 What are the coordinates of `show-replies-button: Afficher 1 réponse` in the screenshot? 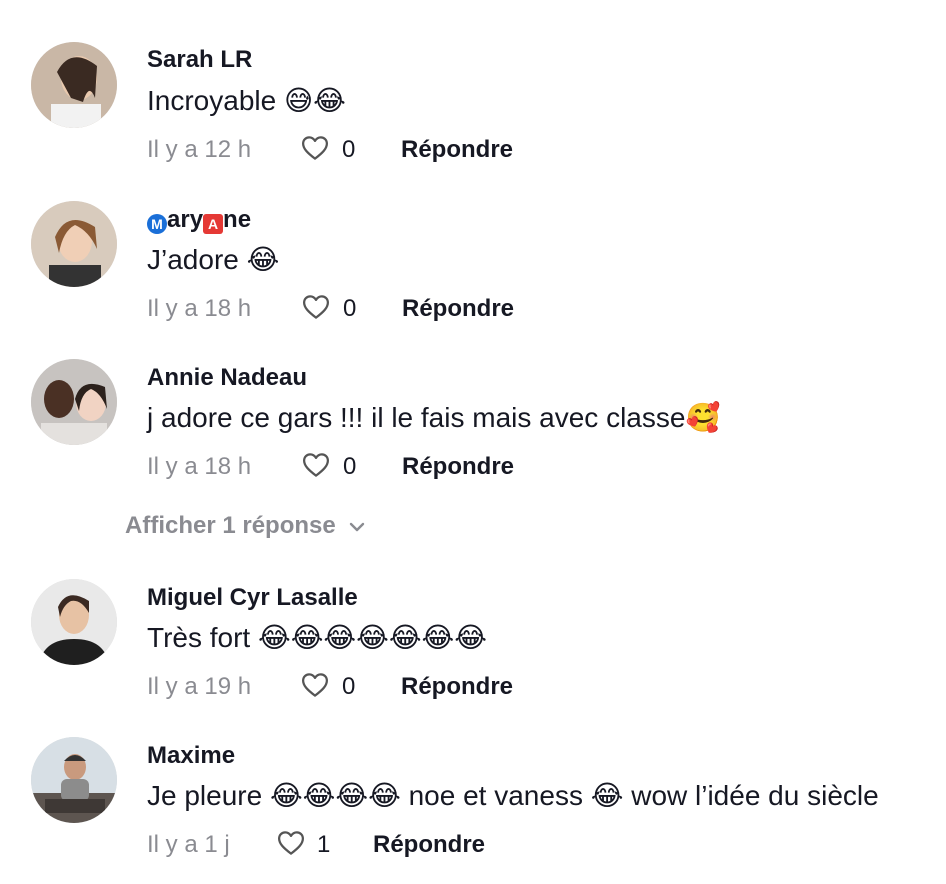 It's located at (245, 526).